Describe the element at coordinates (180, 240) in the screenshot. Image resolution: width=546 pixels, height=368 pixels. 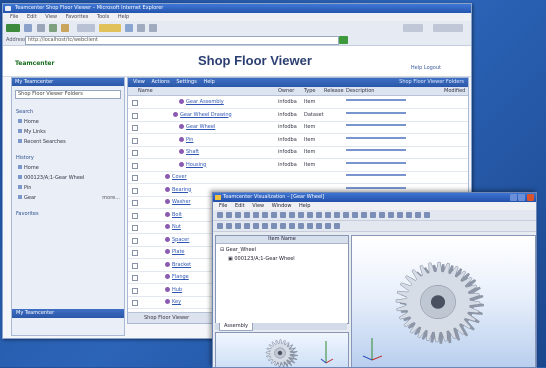
I see `row-name-link: Spacer` at that location.